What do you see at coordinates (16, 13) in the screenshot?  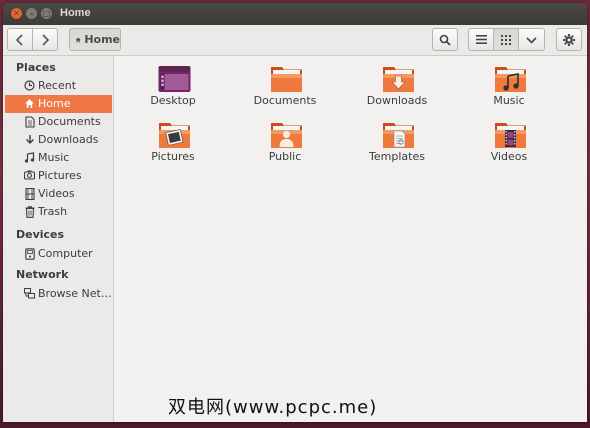 I see `close-window-button: ✕` at bounding box center [16, 13].